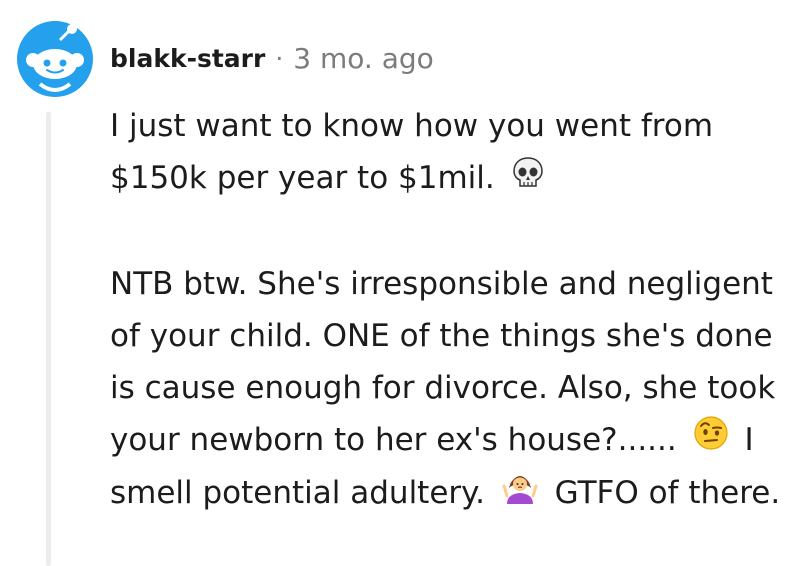  I want to click on person-shrugging-emoji-icon, so click(520, 495).